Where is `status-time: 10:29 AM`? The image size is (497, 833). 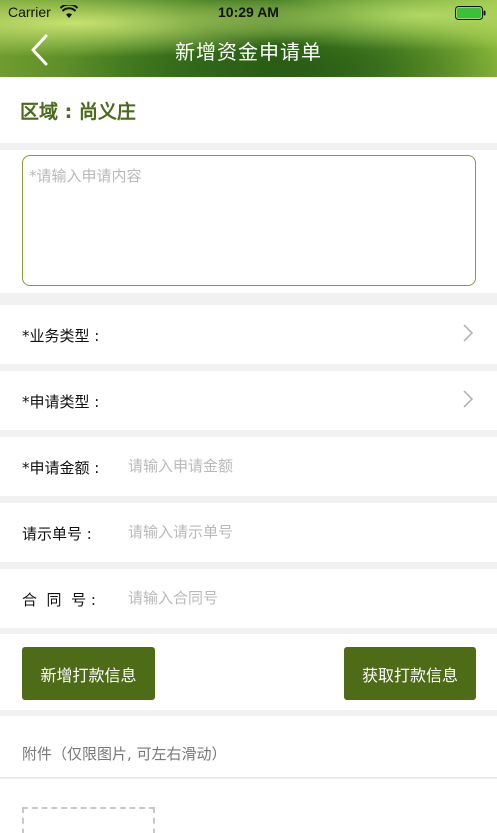
status-time: 10:29 AM is located at coordinates (248, 12).